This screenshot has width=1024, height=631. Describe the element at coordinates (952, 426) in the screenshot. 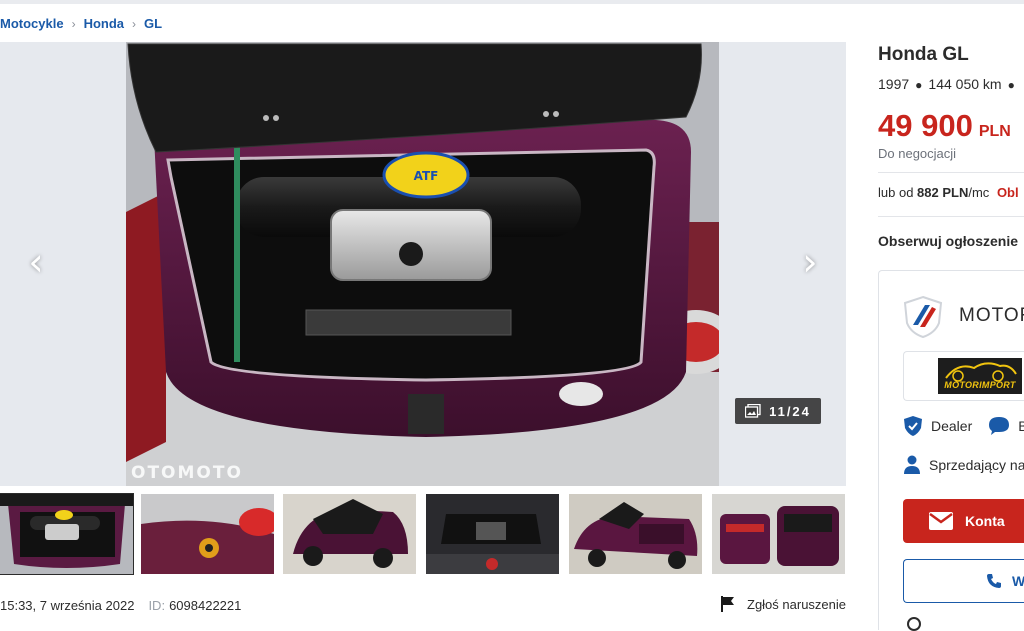

I see `dealer-tag-label: Dealer` at that location.